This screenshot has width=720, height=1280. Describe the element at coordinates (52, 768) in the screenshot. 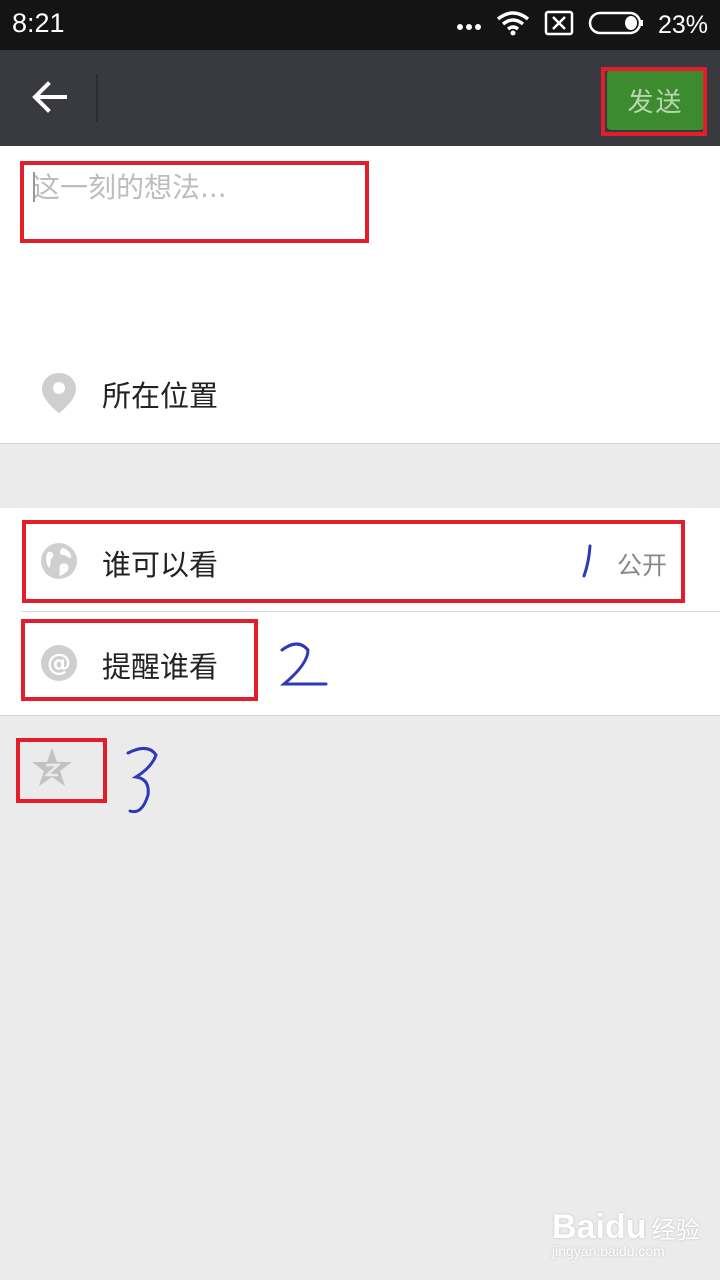

I see `qzone-share-button` at that location.